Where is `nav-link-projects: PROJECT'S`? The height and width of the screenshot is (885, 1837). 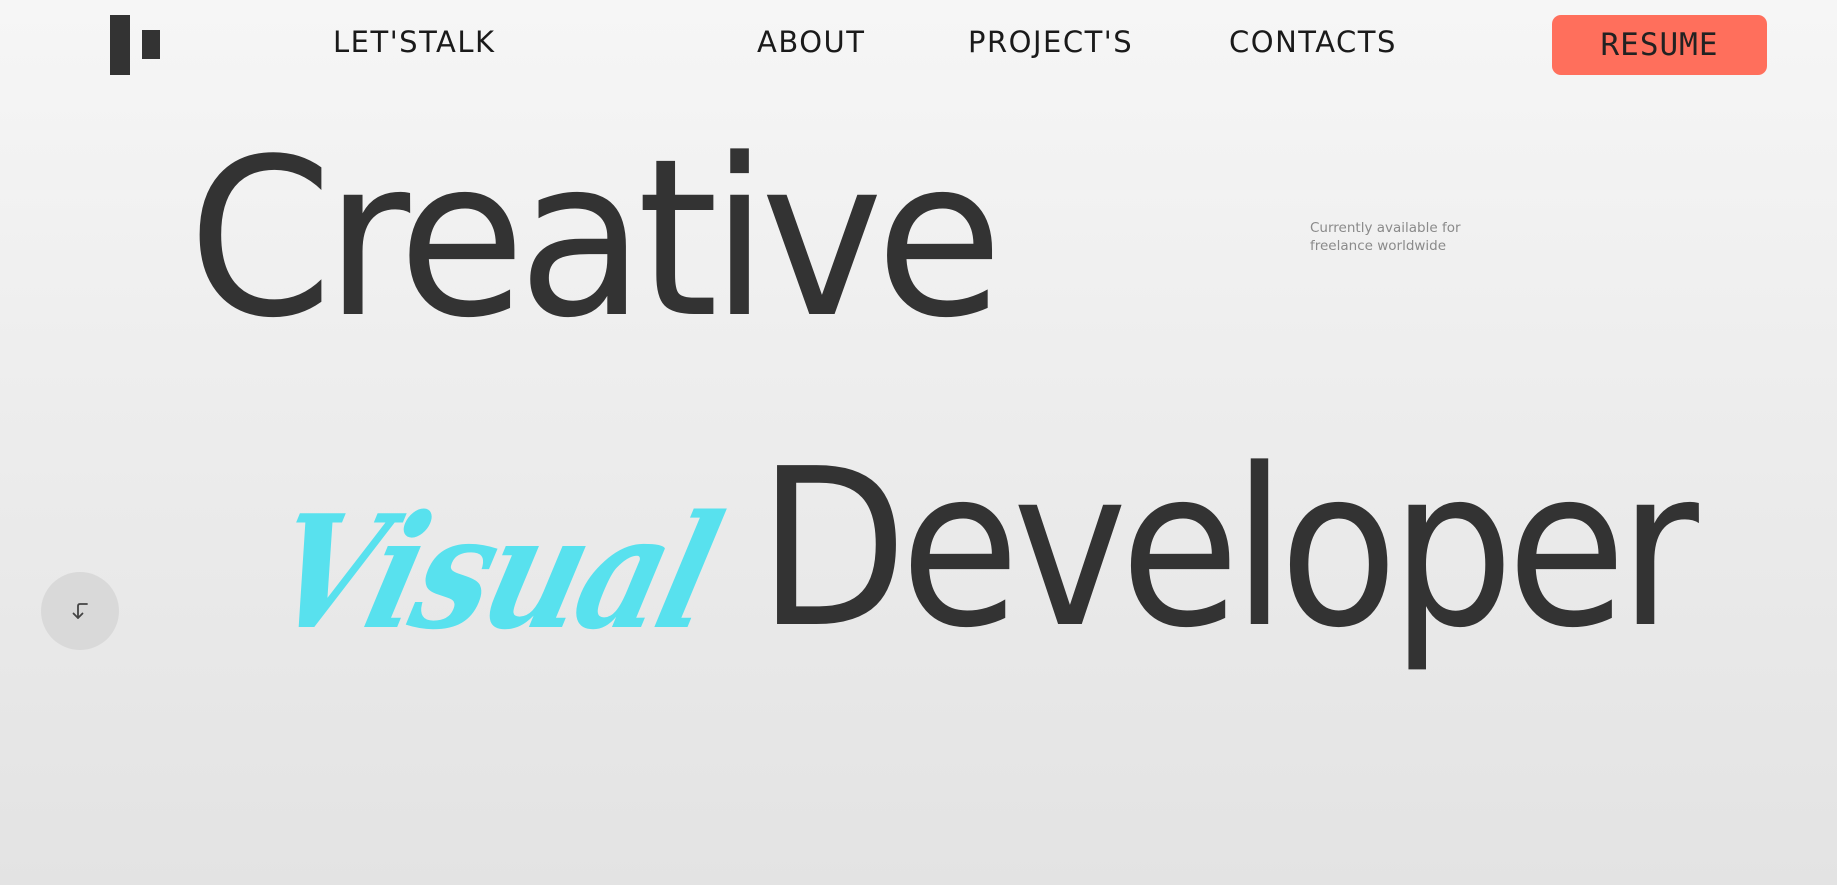
nav-link-projects: PROJECT'S is located at coordinates (1050, 42).